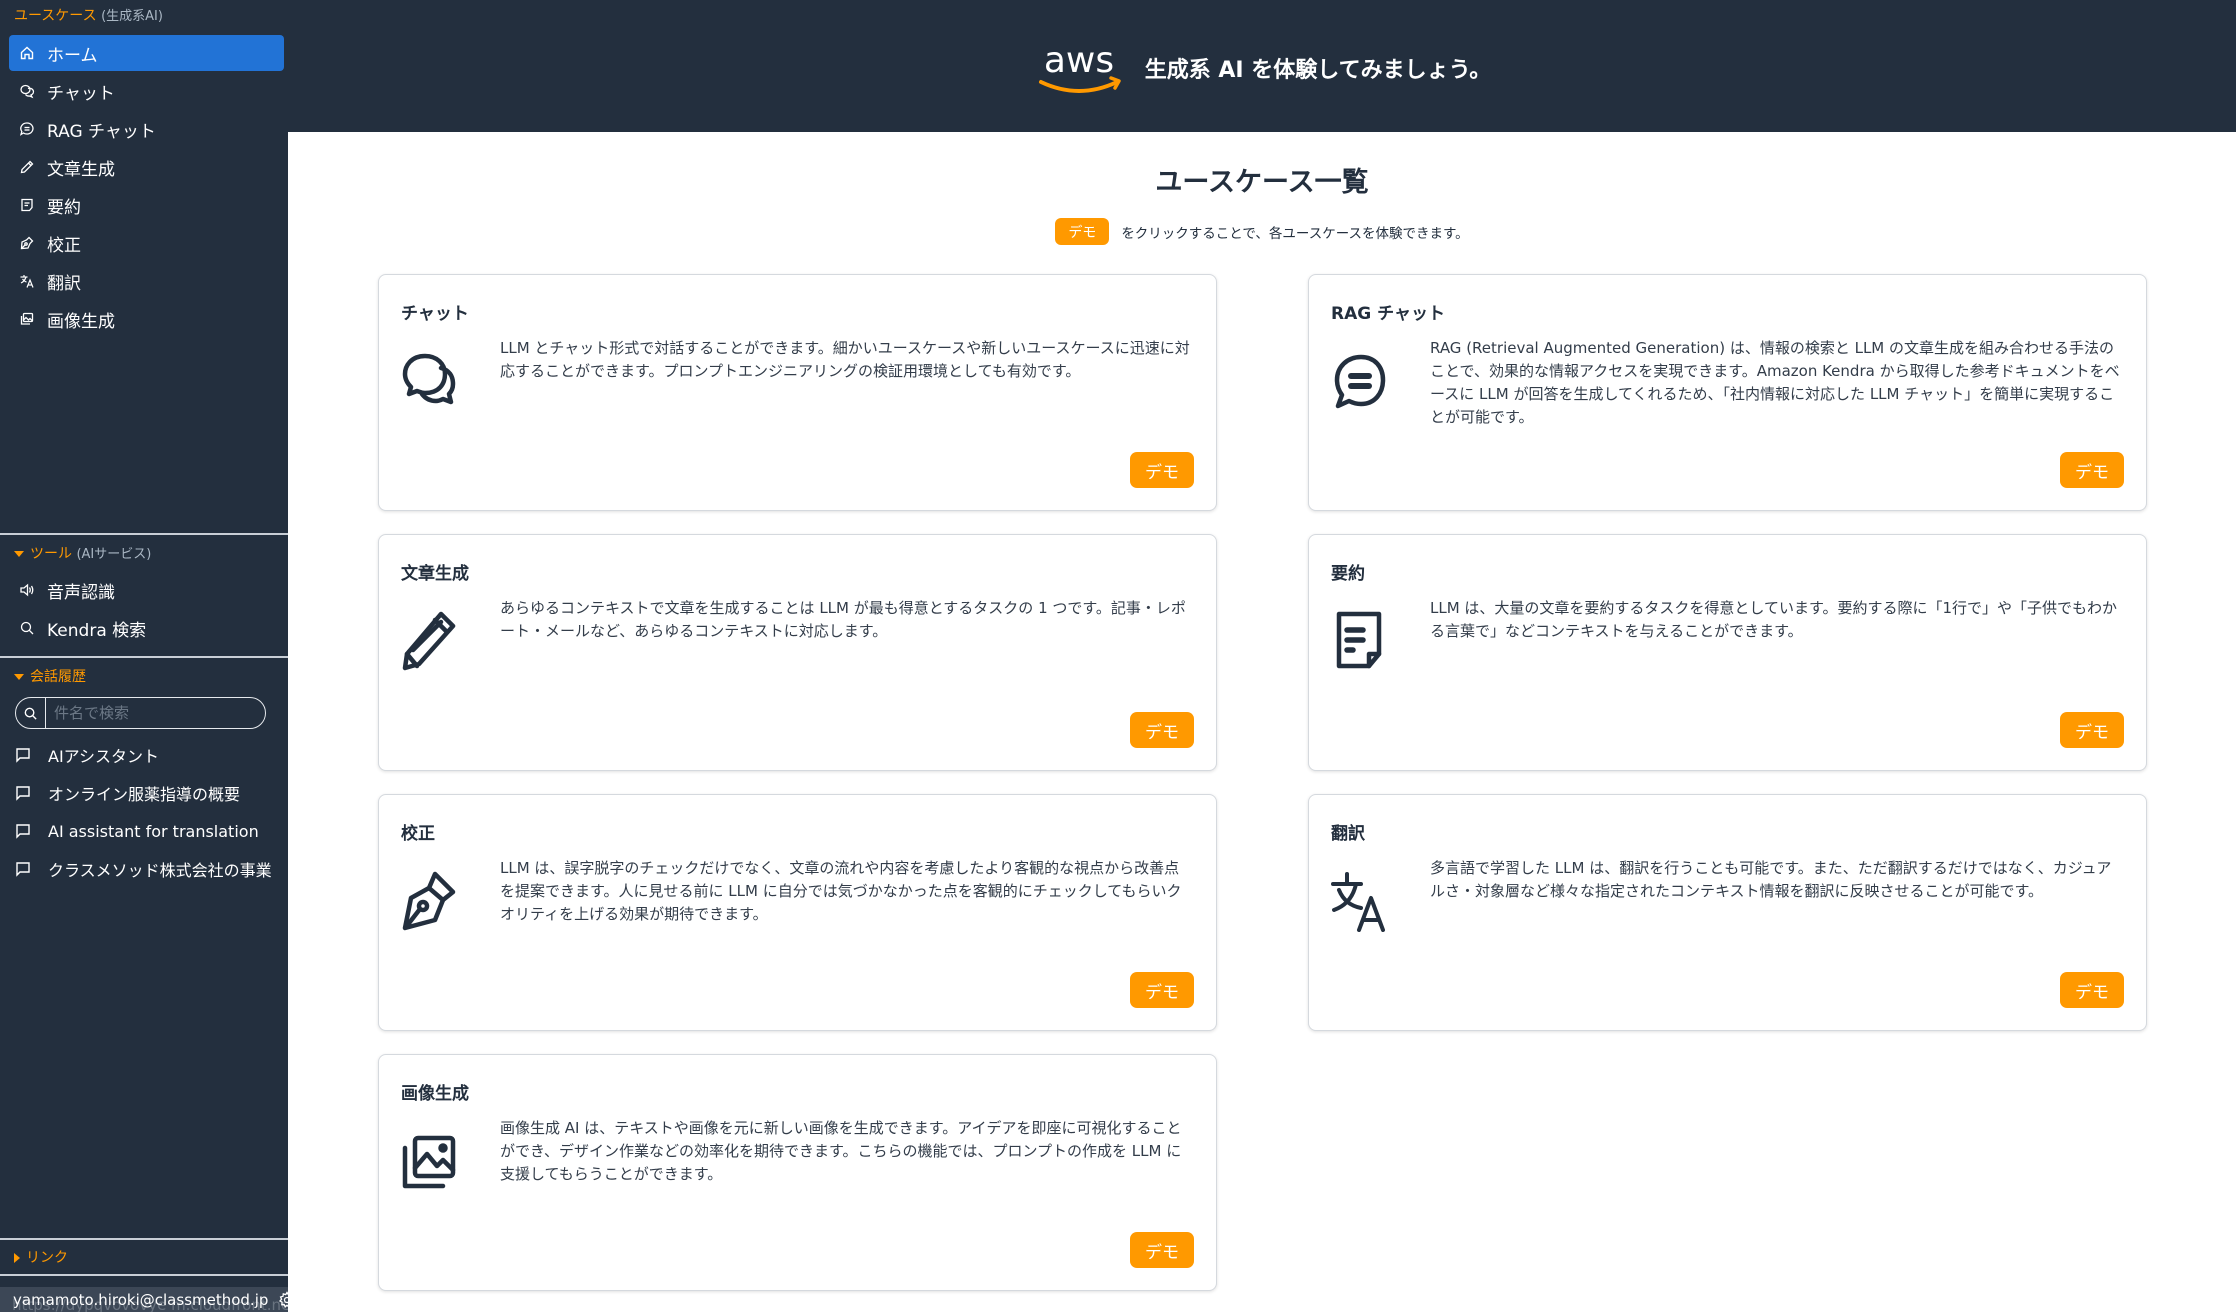  Describe the element at coordinates (114, 554) in the screenshot. I see `tools-section-subtitle: (AIサービス)` at that location.